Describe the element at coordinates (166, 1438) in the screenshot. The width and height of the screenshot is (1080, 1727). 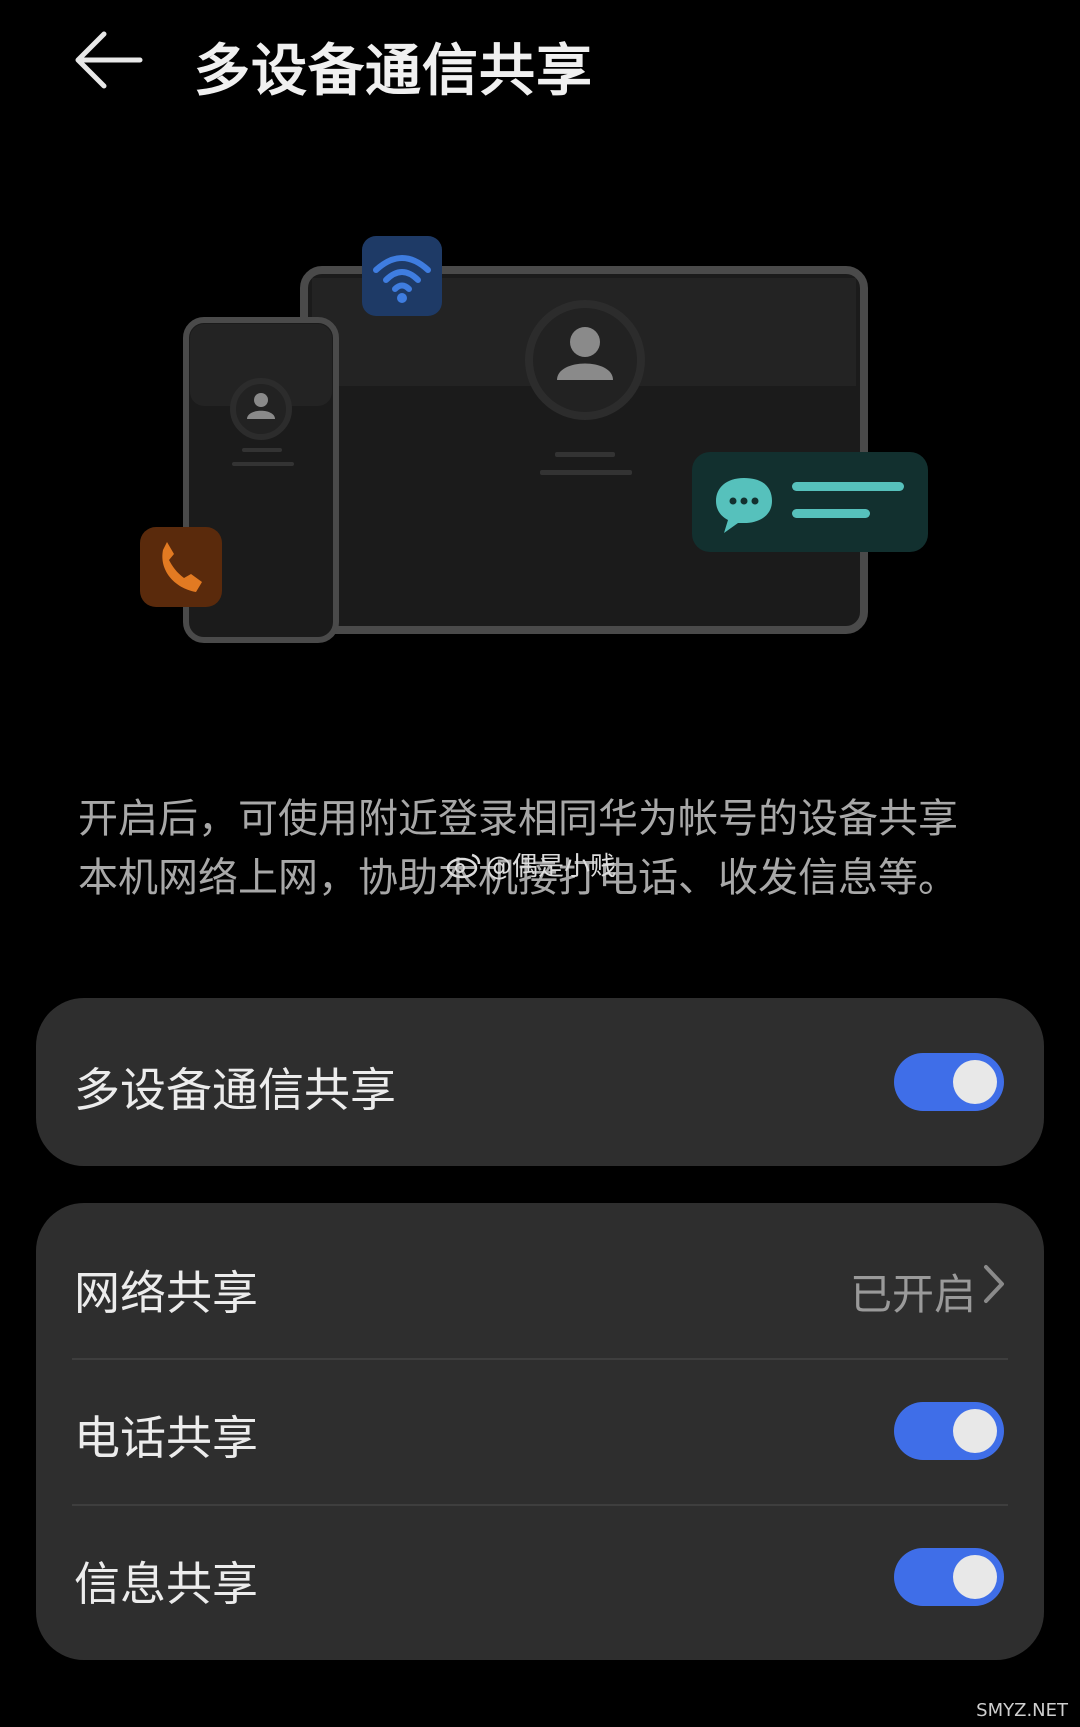
I see `phone-sharing-label: 电话共享` at that location.